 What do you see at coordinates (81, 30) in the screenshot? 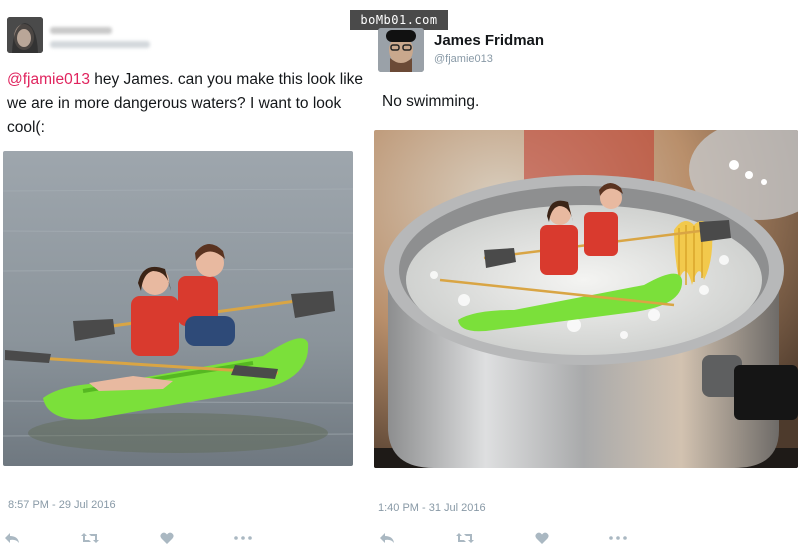
I see `blurred-display-name` at bounding box center [81, 30].